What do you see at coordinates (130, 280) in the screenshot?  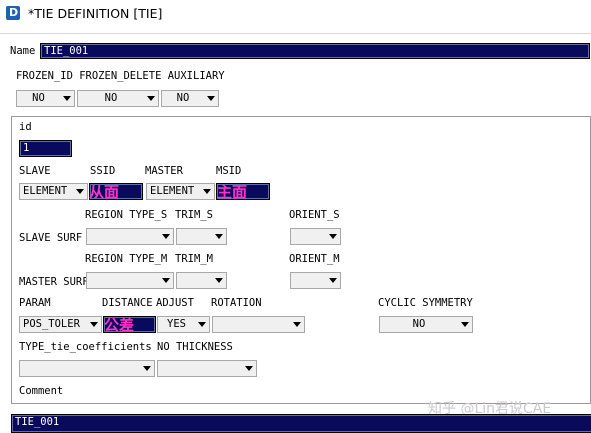 I see `region-type-m-dropdown` at bounding box center [130, 280].